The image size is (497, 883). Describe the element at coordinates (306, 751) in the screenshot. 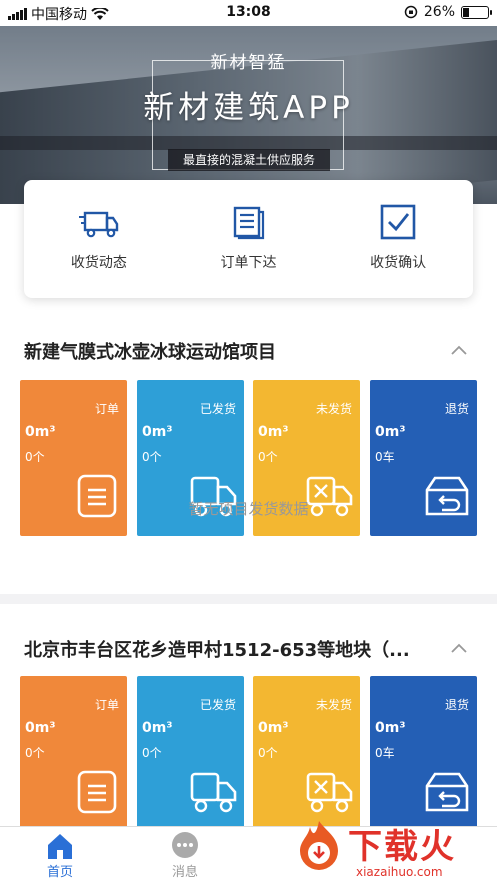

I see `tile-not-shipped: 未发货 0m³ 0个` at that location.